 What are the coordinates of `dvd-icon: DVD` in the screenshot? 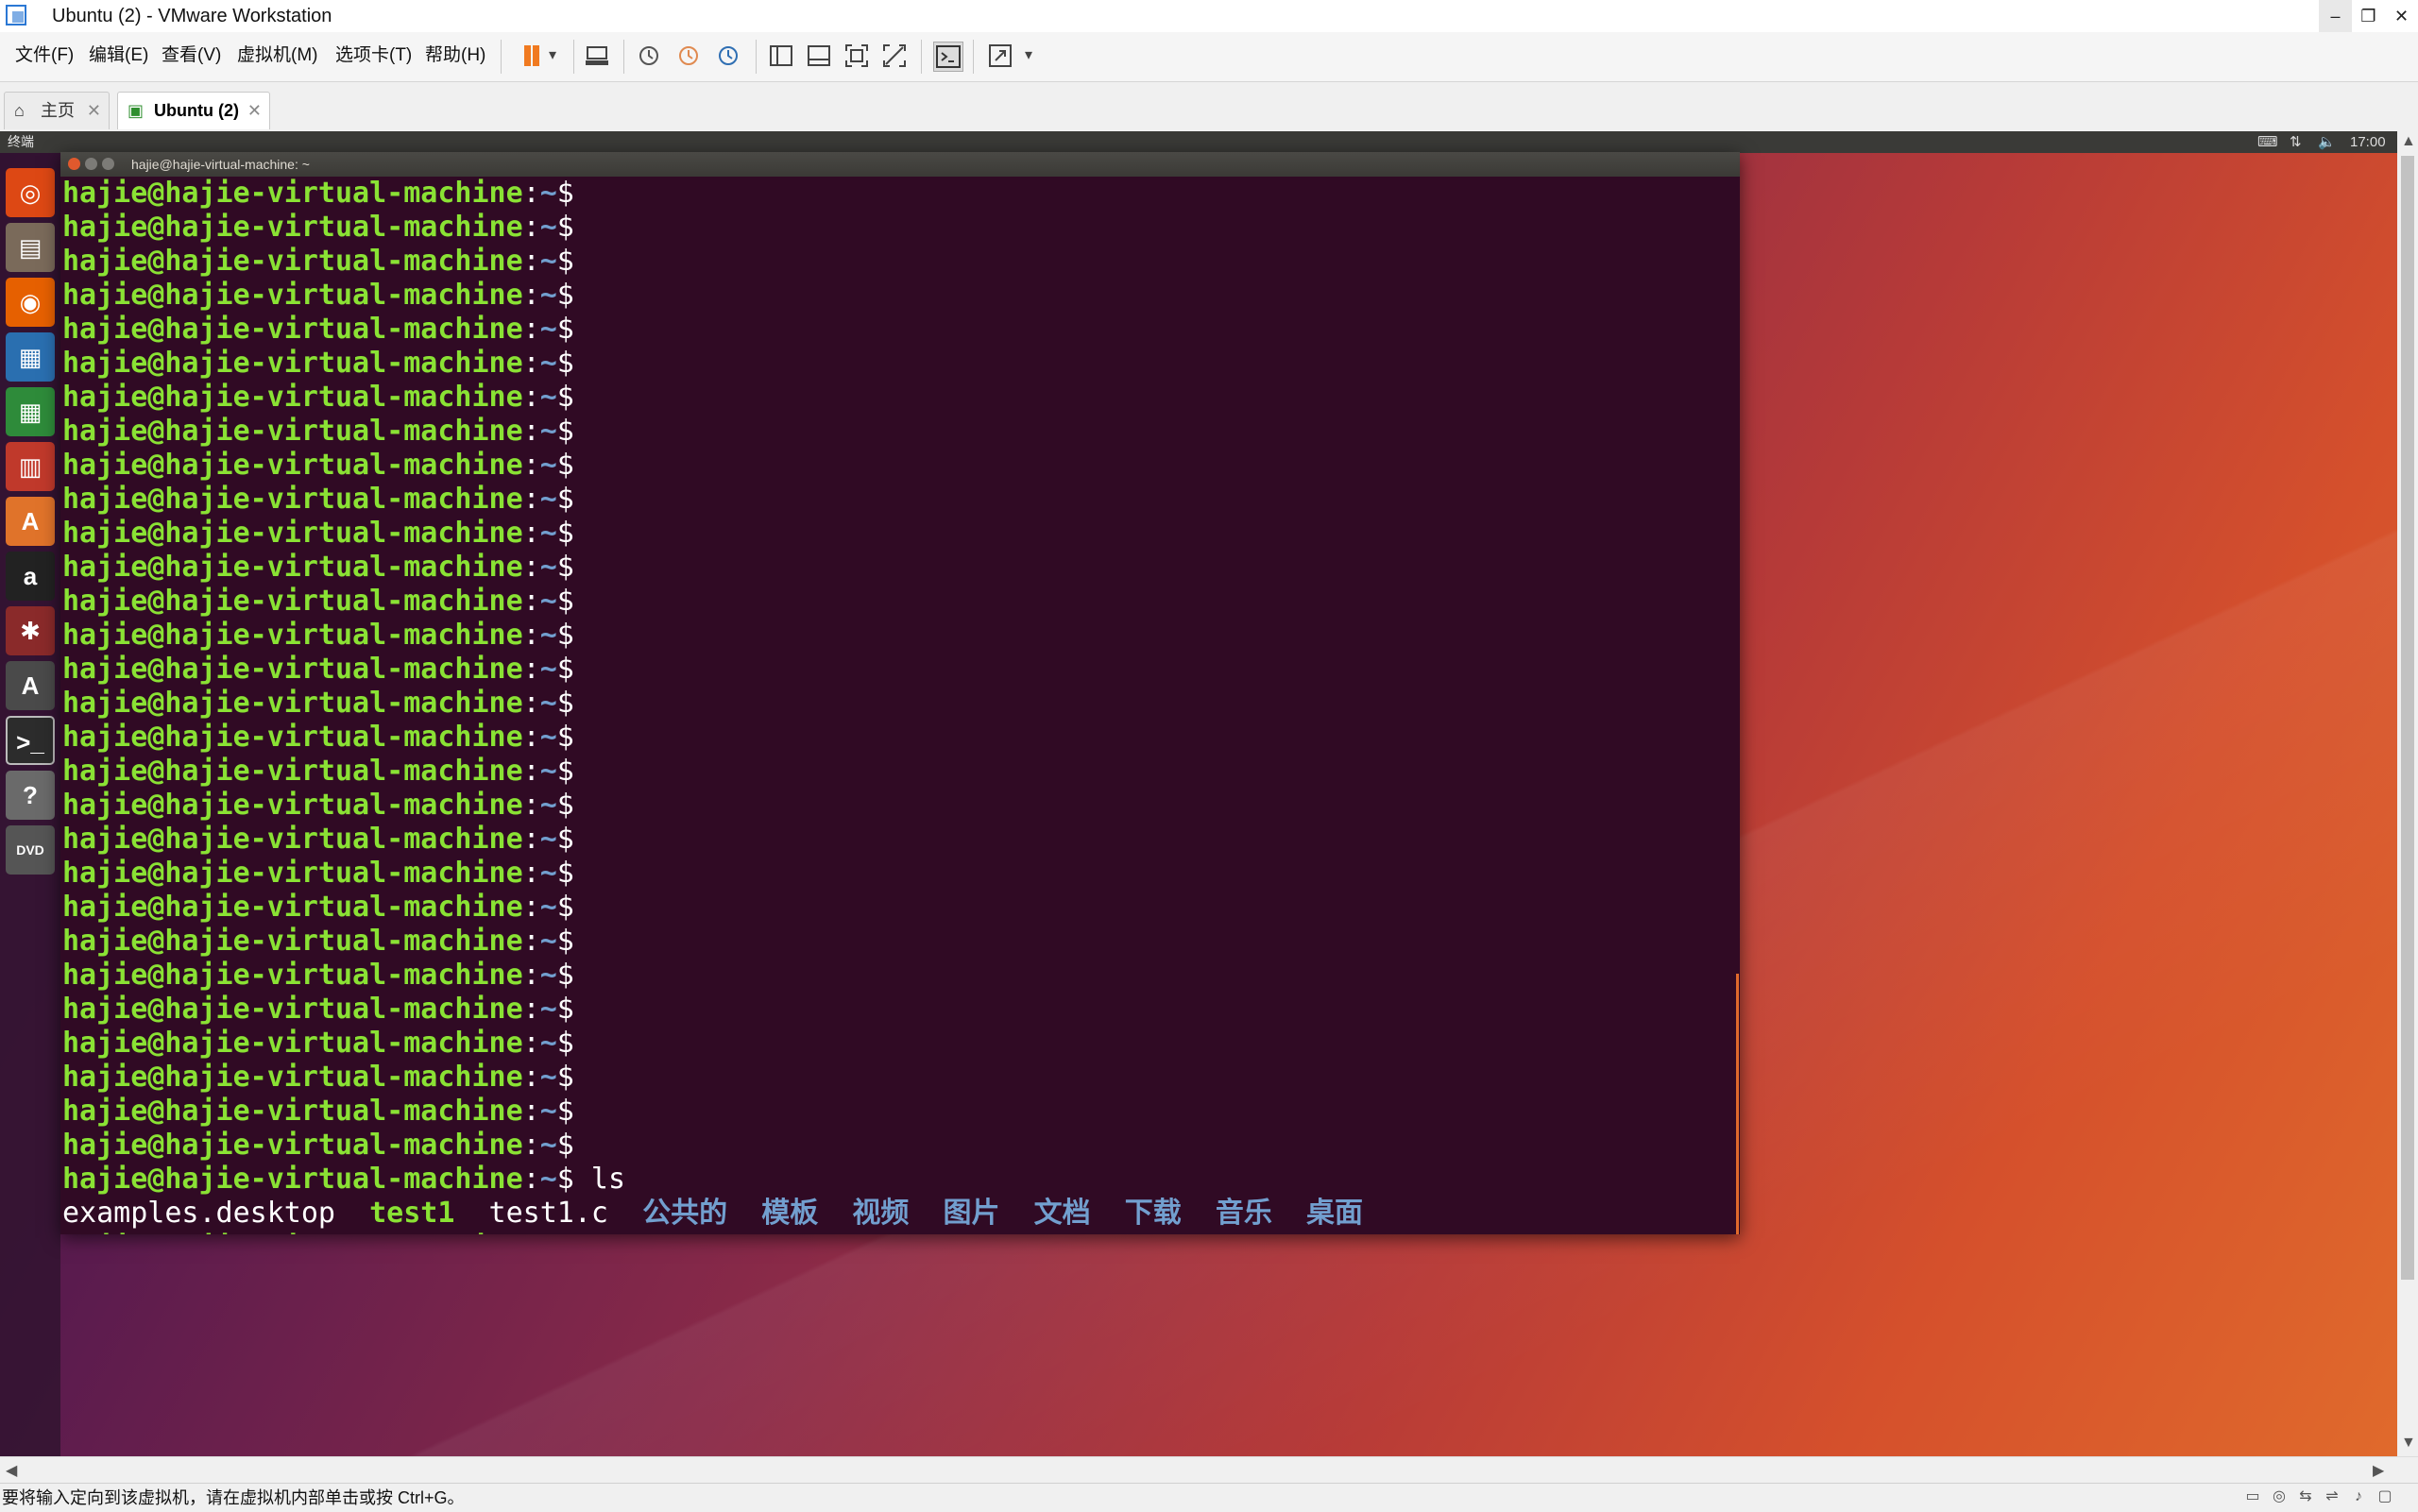 It's located at (30, 850).